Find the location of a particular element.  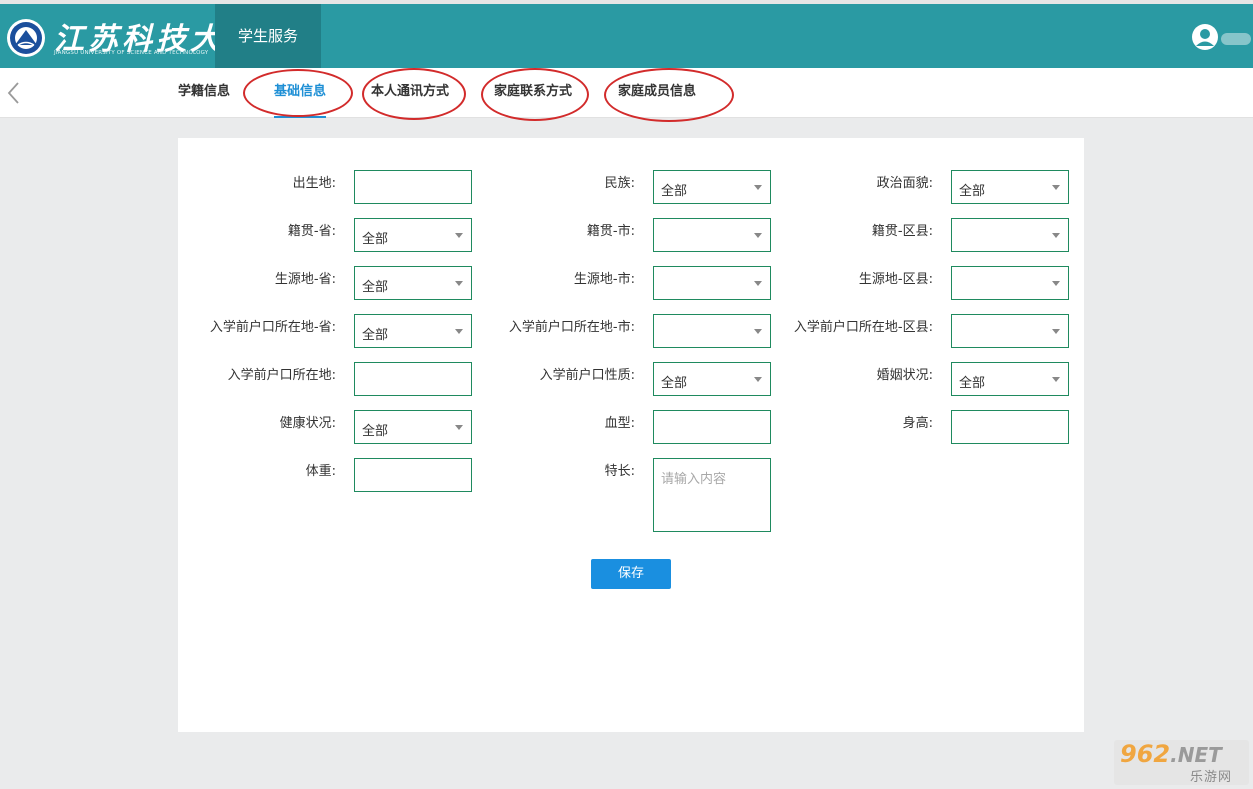

watermark-logo: 962.NET 乐游网 is located at coordinates (1181, 762).